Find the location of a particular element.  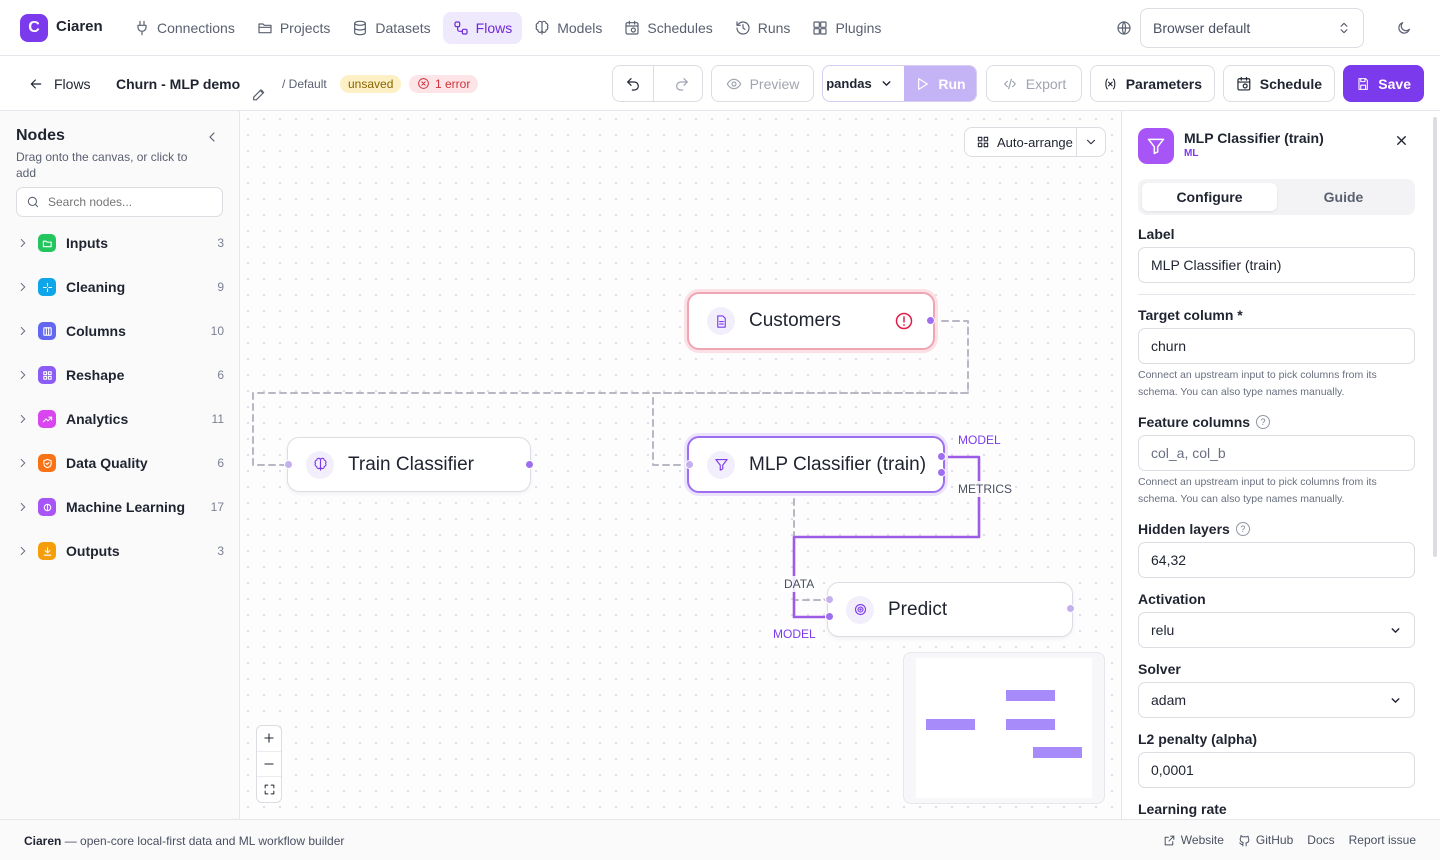

footer-link-website: Website is located at coordinates (1193, 840).